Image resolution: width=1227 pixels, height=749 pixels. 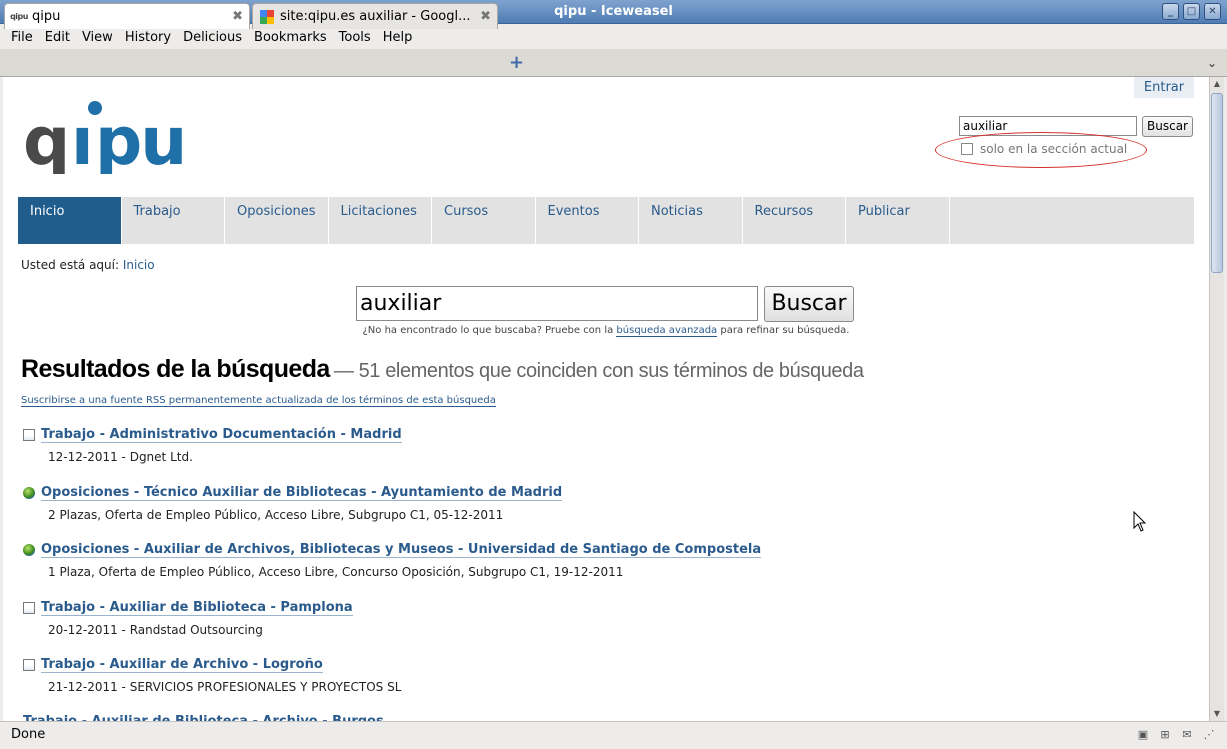 I want to click on breadcrumb-link-inicio: Inicio, so click(x=139, y=265).